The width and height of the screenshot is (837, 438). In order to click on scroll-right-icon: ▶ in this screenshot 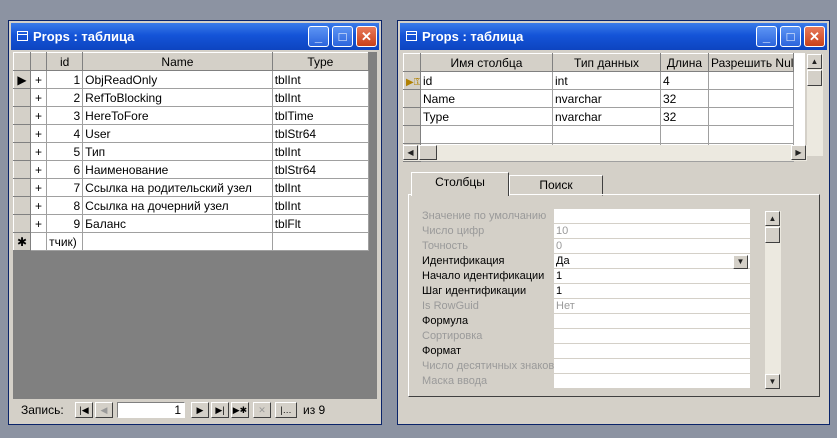, I will do `click(798, 152)`.